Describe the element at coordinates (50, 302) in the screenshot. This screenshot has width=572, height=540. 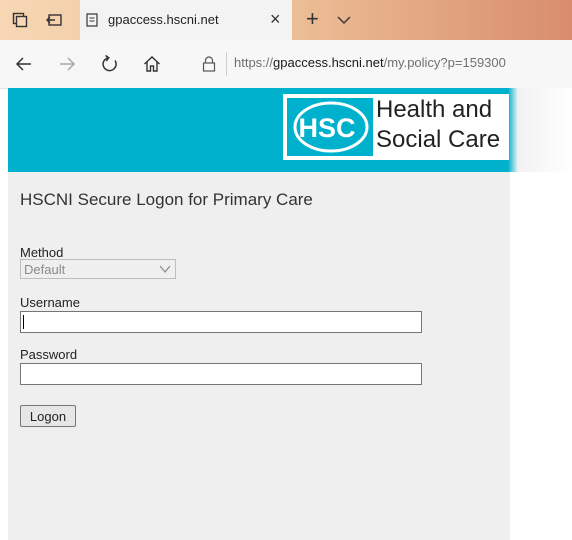
I see `username-label: Username` at that location.